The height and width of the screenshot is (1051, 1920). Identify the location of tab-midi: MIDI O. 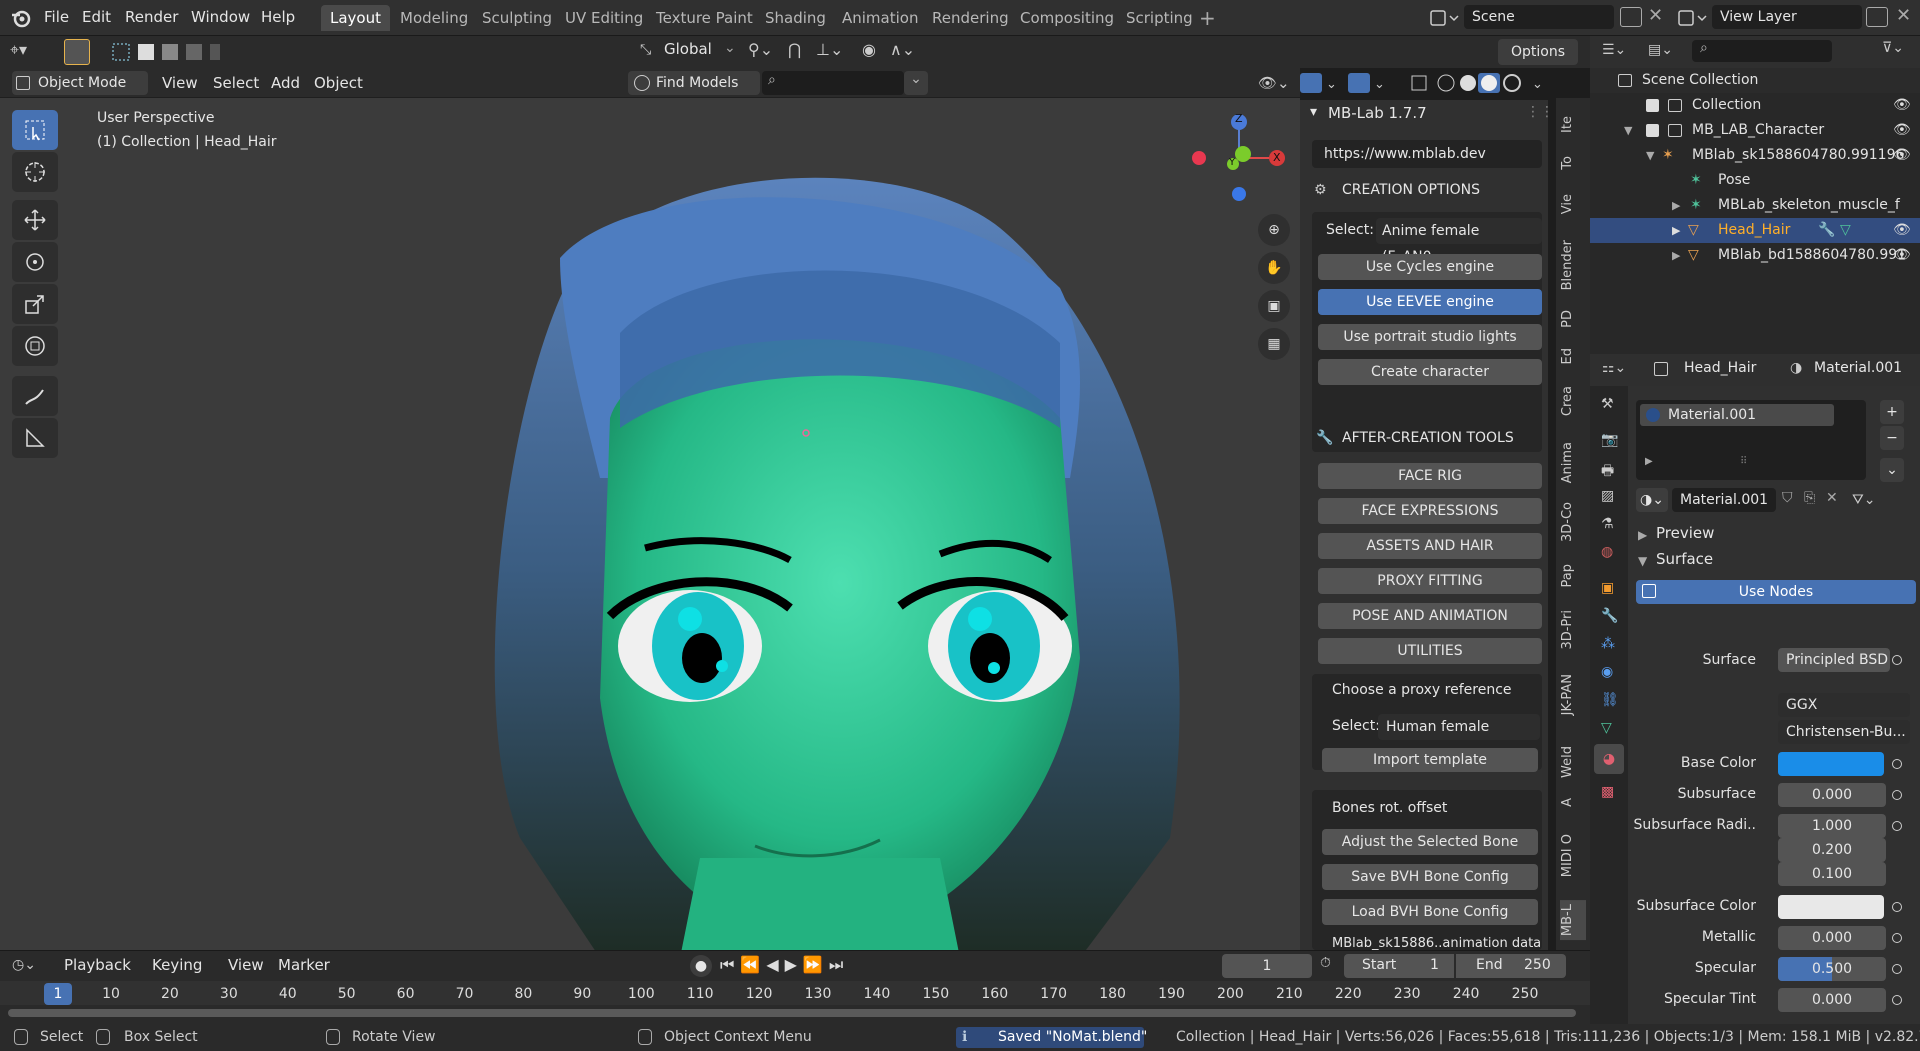
(1573, 855).